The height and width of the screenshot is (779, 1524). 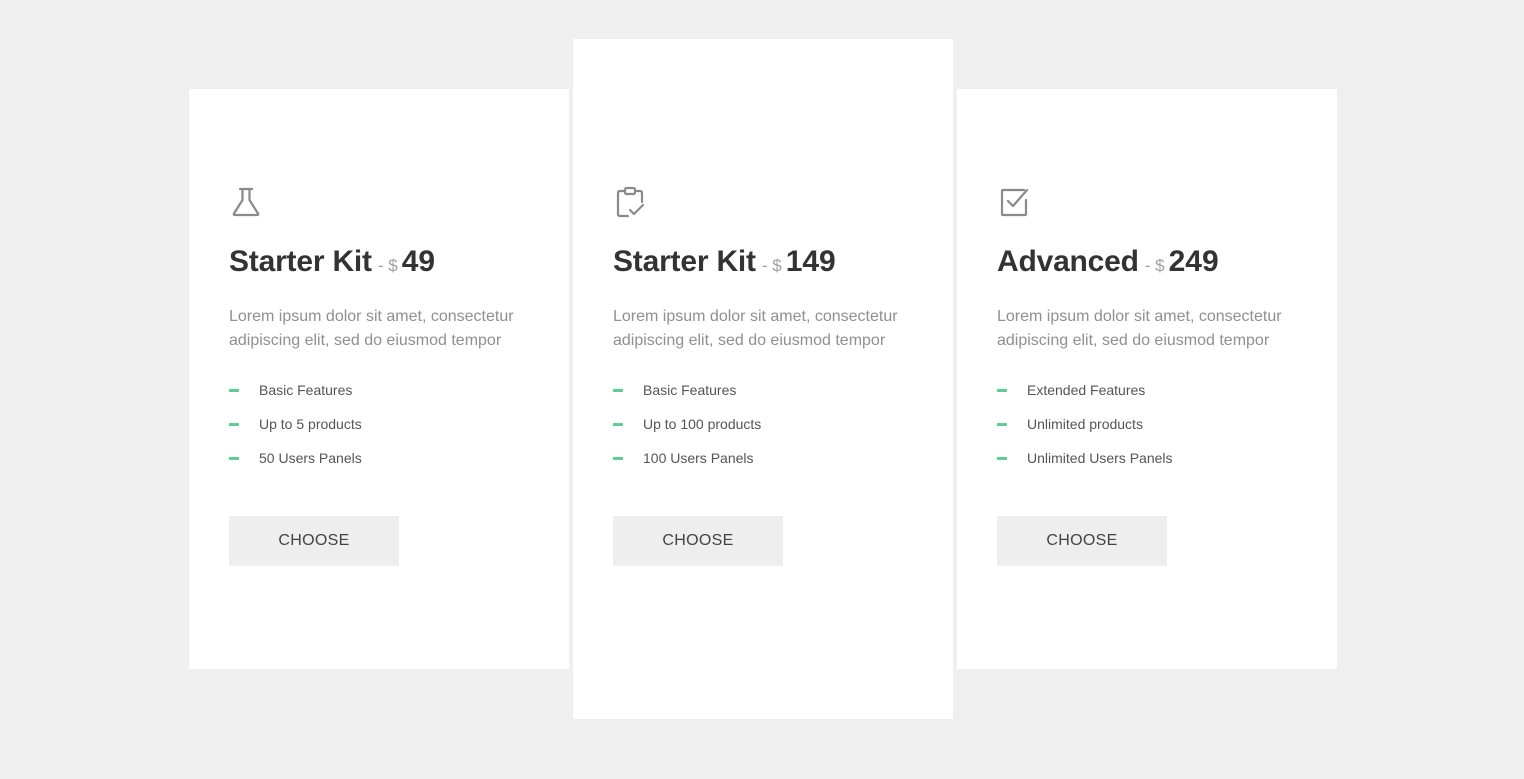 What do you see at coordinates (698, 458) in the screenshot?
I see `feature-label: 100 Users Panels` at bounding box center [698, 458].